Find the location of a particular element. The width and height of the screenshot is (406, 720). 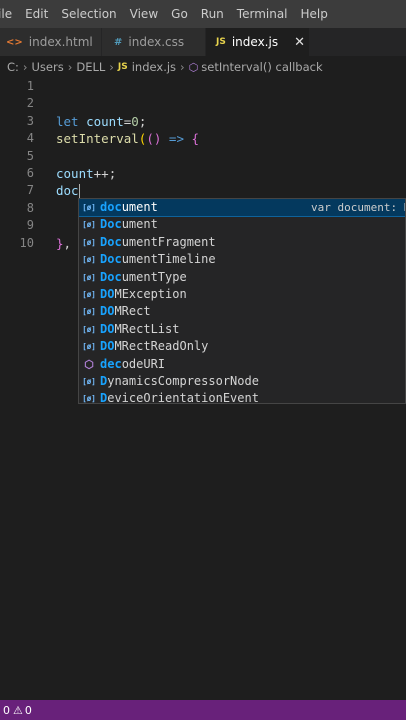

code-line: 4 setInterval(() => { is located at coordinates (203, 138).